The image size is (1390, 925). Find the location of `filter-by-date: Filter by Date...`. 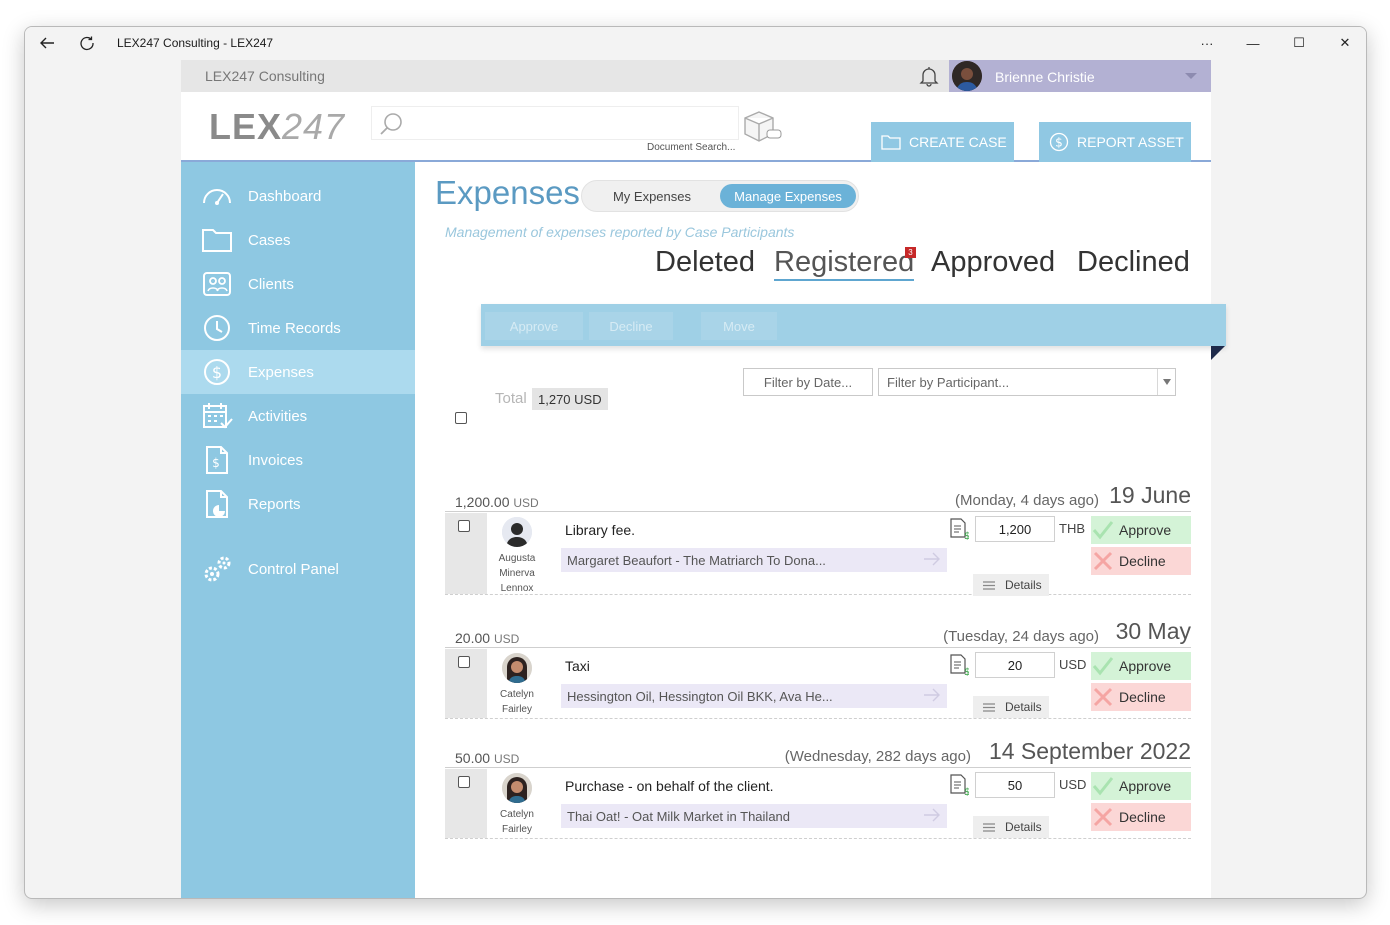

filter-by-date: Filter by Date... is located at coordinates (808, 382).